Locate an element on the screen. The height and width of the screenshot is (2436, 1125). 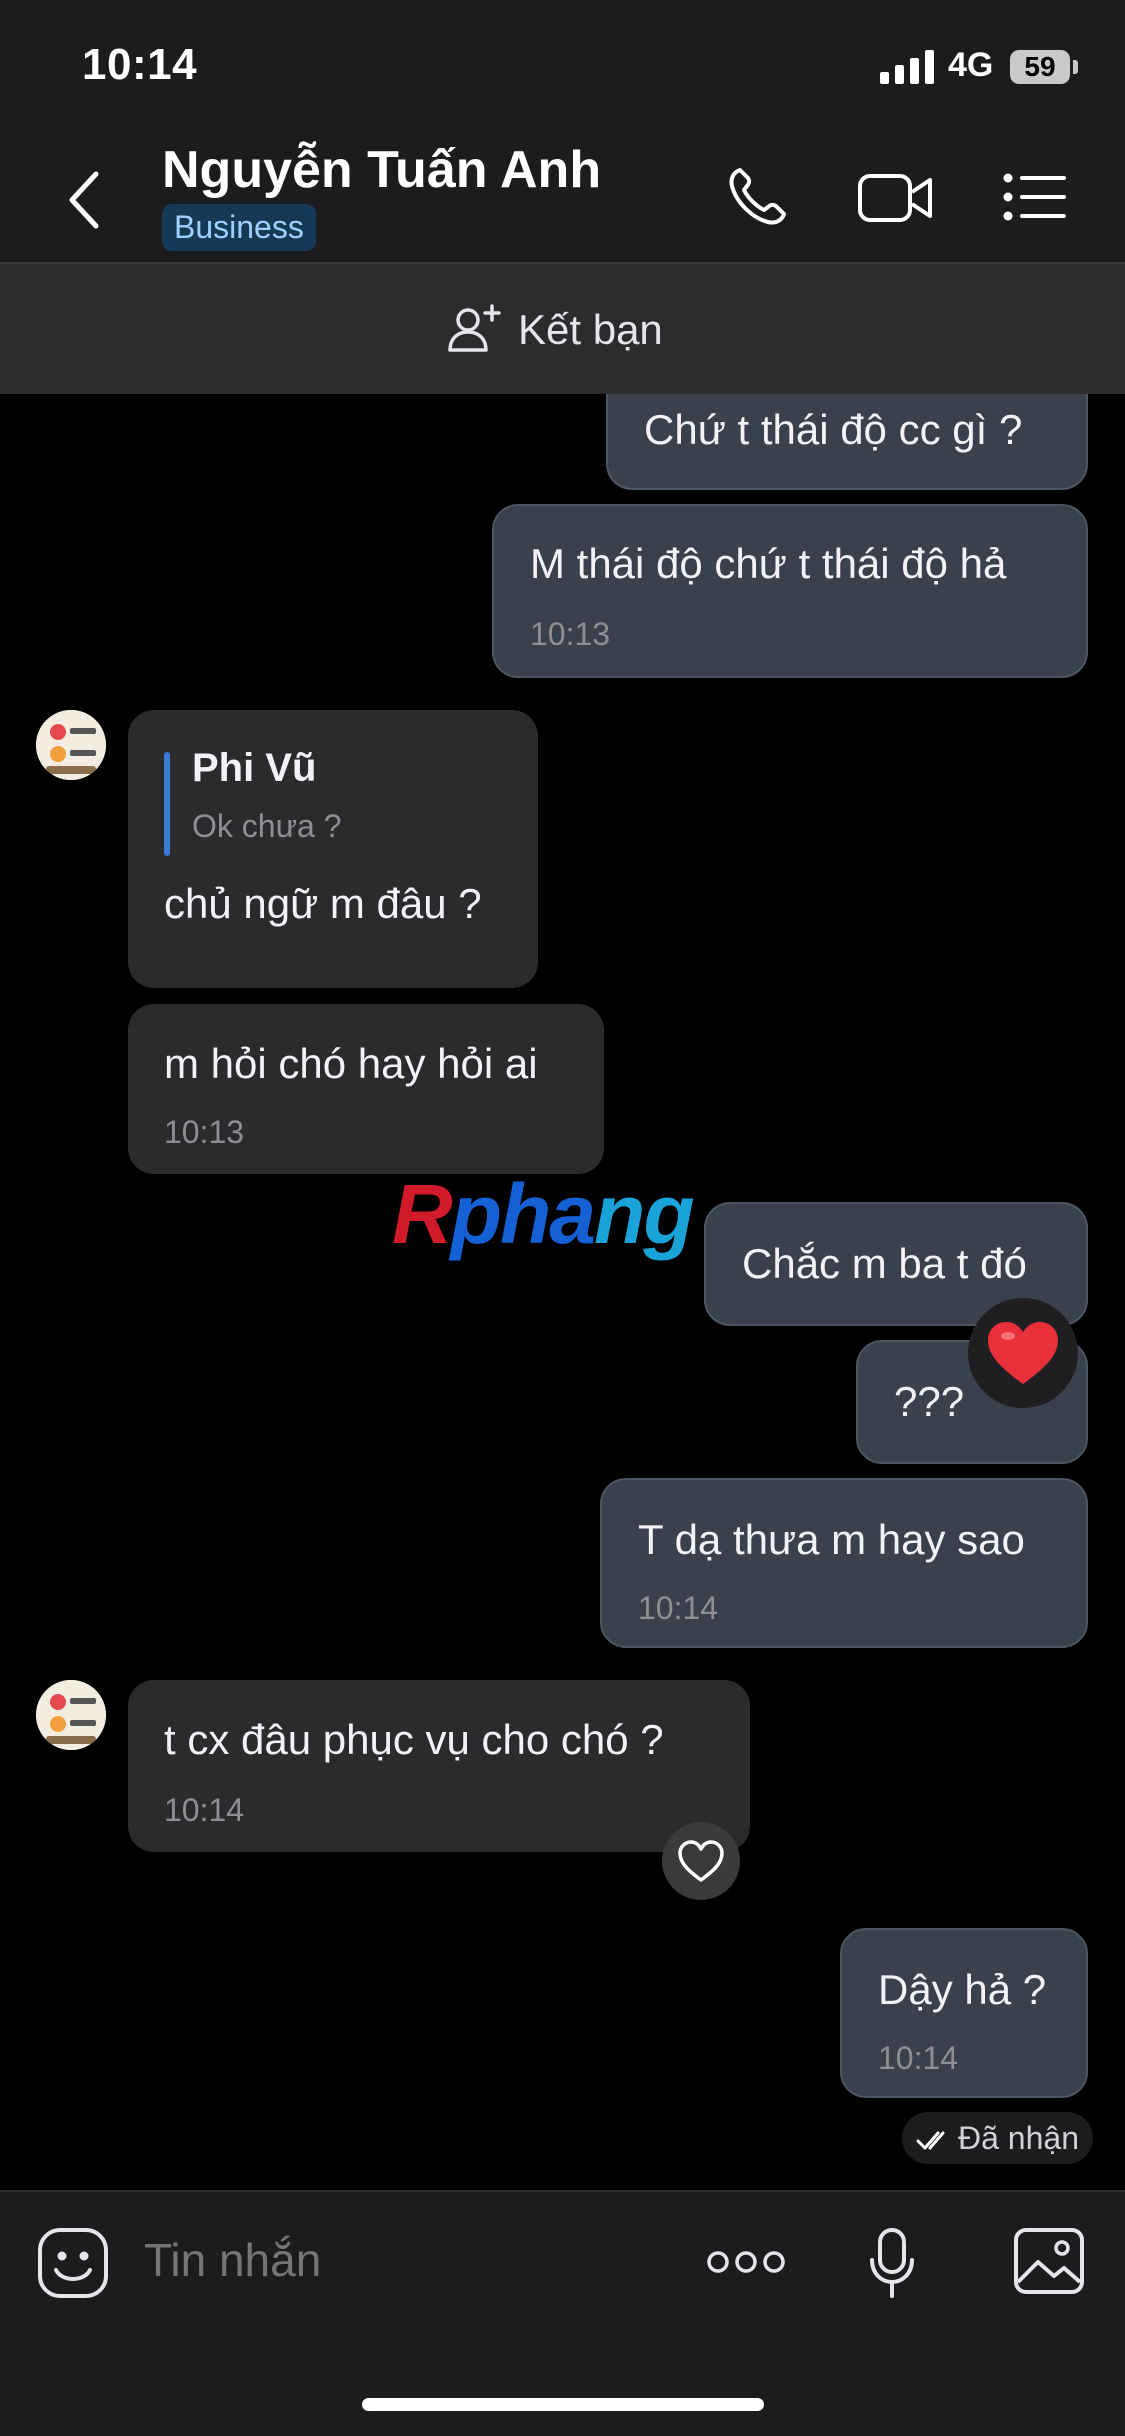
sticker-icon is located at coordinates (73, 2263).